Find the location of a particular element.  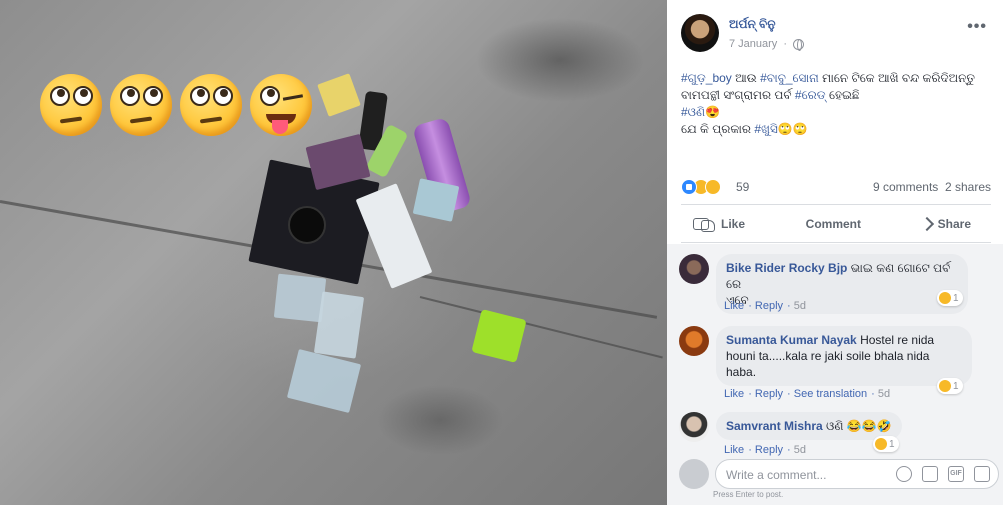

post-header: ଅର୍ପନ୍ ବିନୁ 7 January · ••• is located at coordinates (836, 34).